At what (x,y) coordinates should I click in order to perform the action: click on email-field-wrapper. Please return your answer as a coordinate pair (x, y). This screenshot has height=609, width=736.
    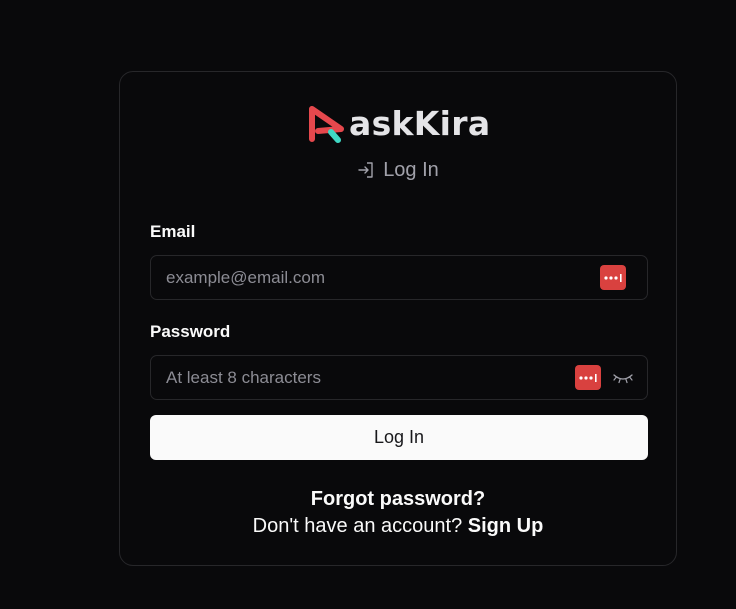
    Looking at the image, I should click on (399, 277).